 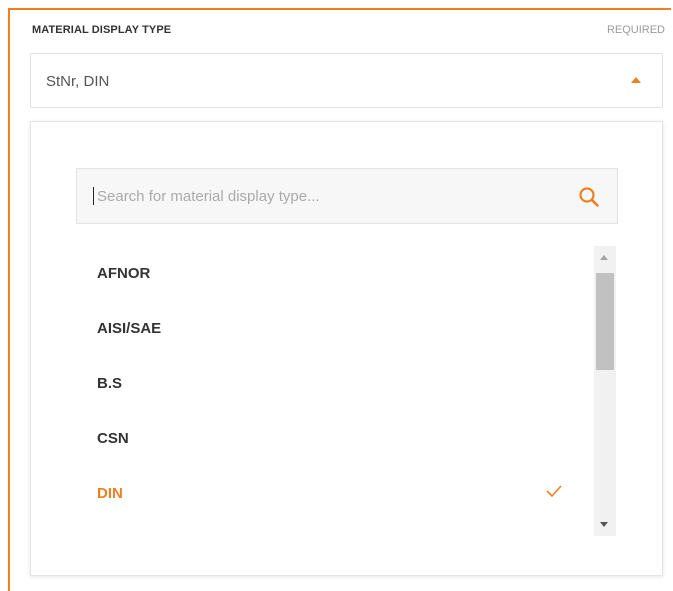 What do you see at coordinates (605, 321) in the screenshot?
I see `scroll-thumb` at bounding box center [605, 321].